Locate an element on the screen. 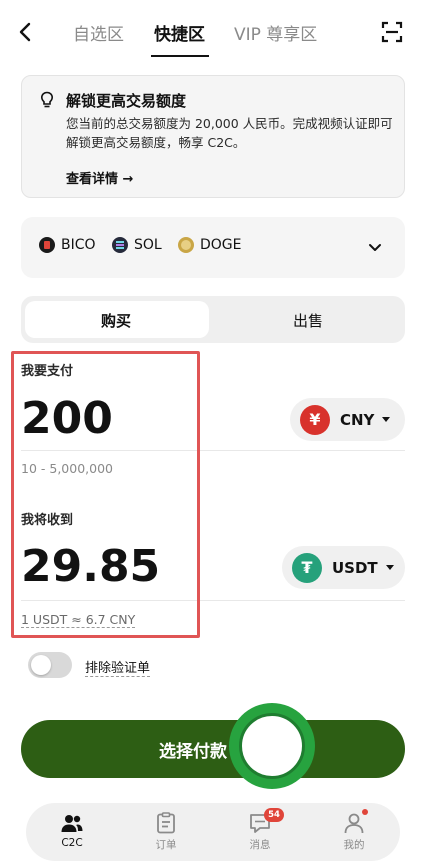 This screenshot has width=422, height=867. tabbar-profile: 我的 is located at coordinates (354, 830).